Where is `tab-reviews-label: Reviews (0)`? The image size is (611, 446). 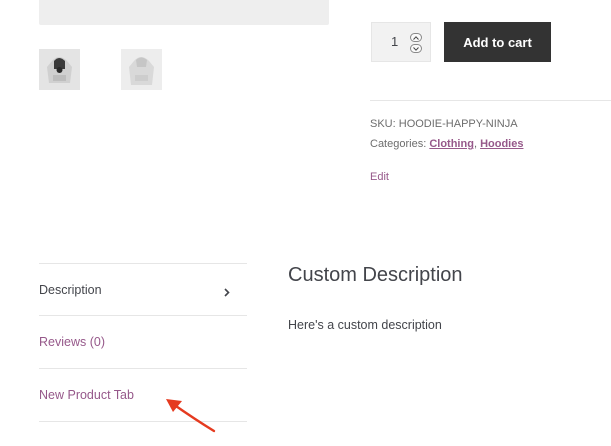
tab-reviews-label: Reviews (0) is located at coordinates (72, 342).